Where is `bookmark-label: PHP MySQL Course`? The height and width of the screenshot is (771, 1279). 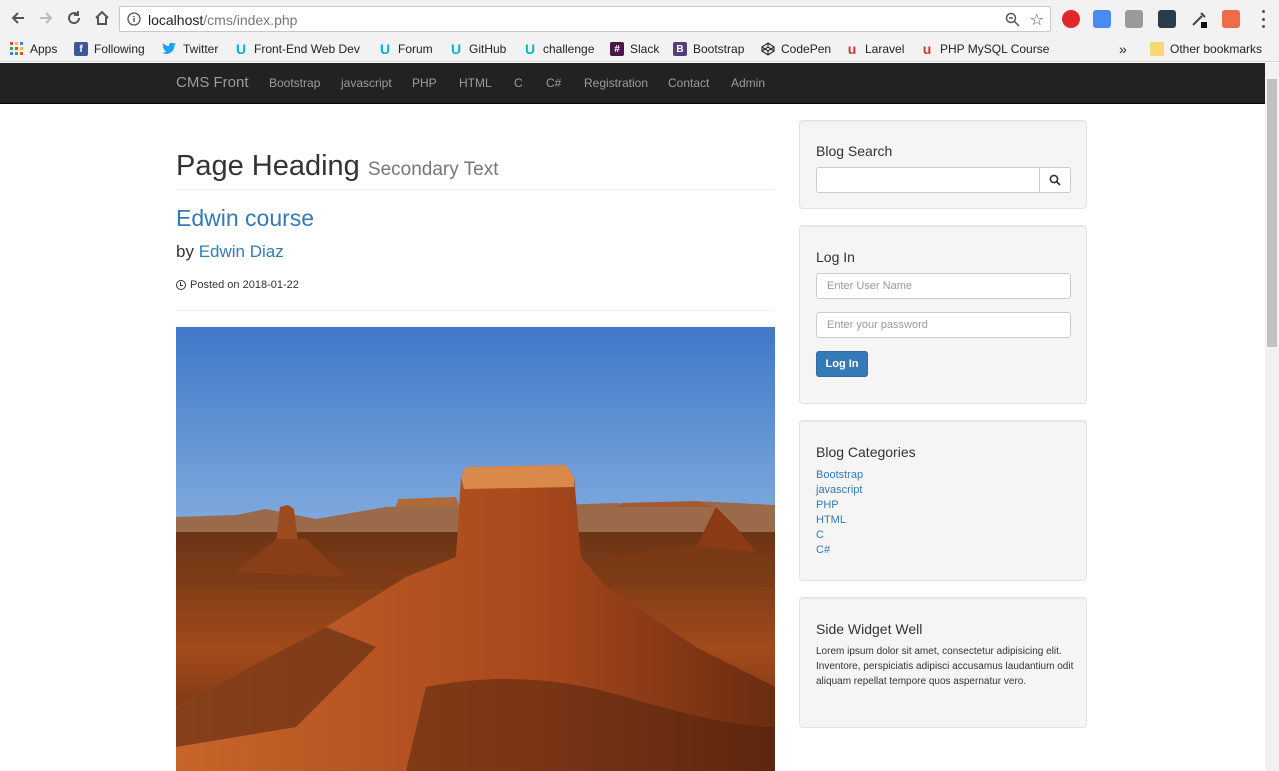 bookmark-label: PHP MySQL Course is located at coordinates (995, 49).